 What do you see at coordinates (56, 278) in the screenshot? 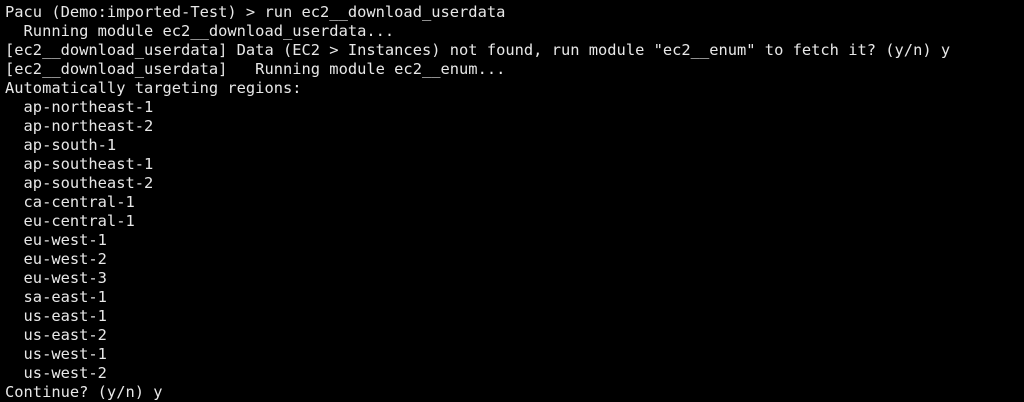
I see `region-item: eu-west-3` at bounding box center [56, 278].